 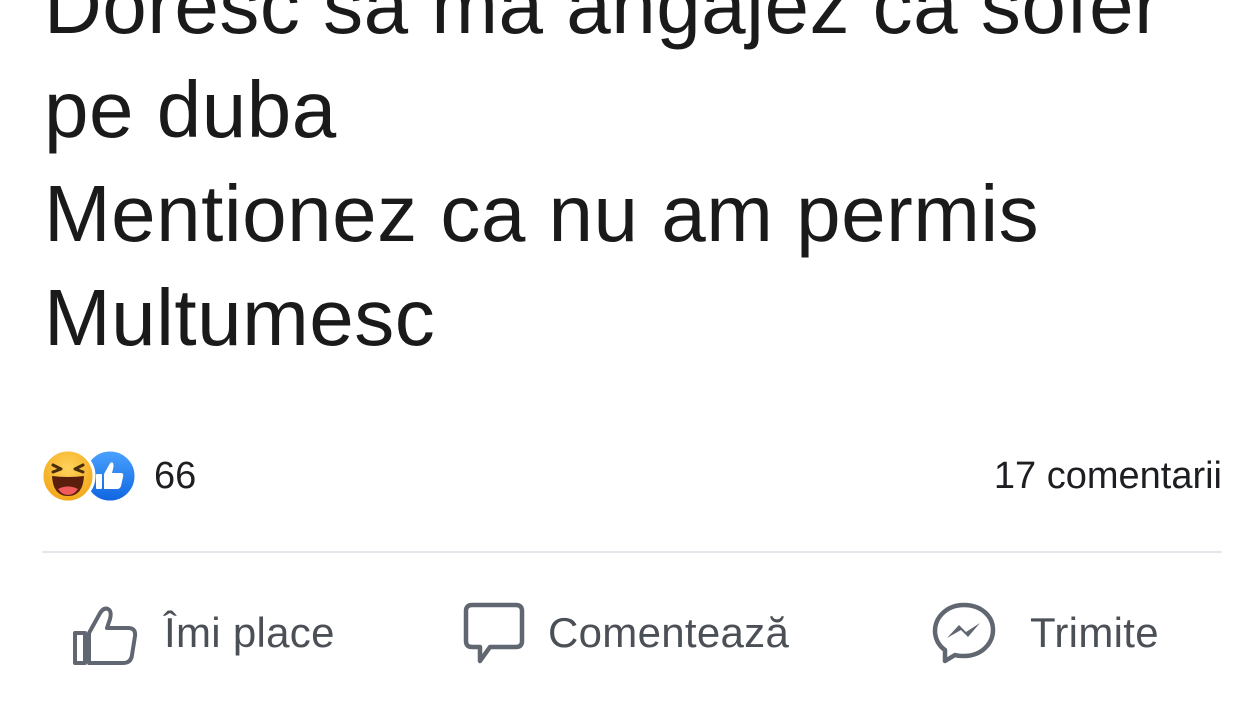 What do you see at coordinates (964, 633) in the screenshot?
I see `messenger-icon` at bounding box center [964, 633].